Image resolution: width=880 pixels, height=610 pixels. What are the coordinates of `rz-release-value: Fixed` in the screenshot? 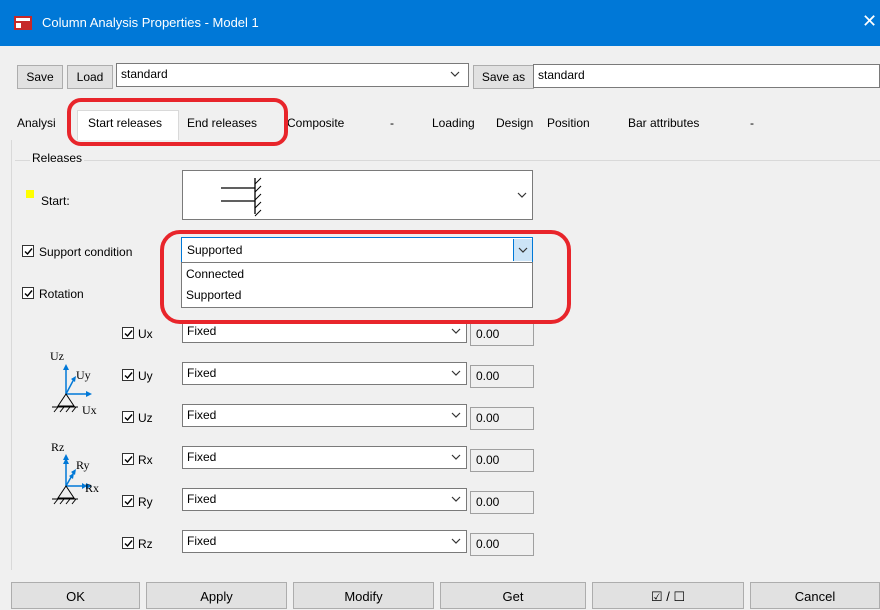 It's located at (202, 541).